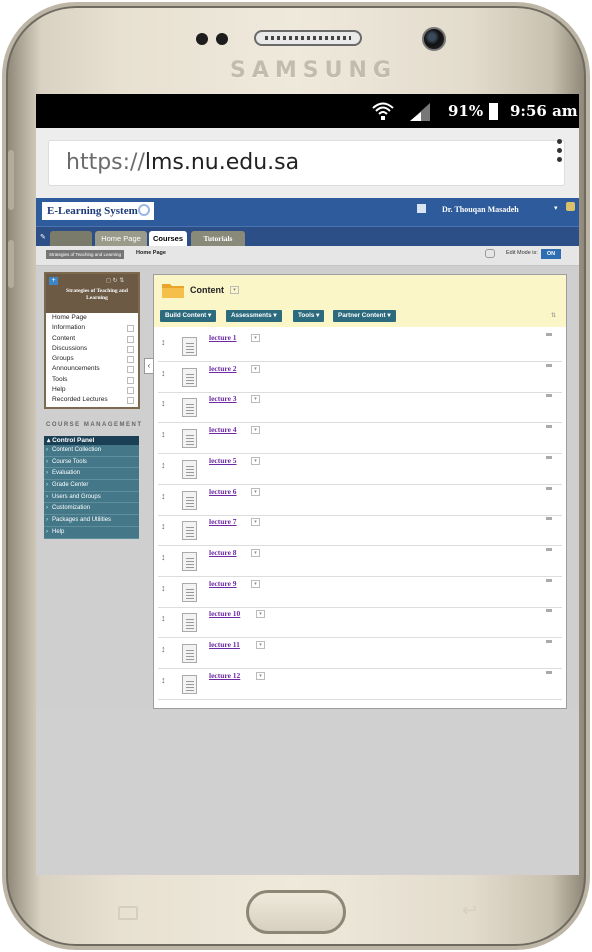  What do you see at coordinates (188, 316) in the screenshot?
I see `build-content-button: Build Content ▾` at bounding box center [188, 316].